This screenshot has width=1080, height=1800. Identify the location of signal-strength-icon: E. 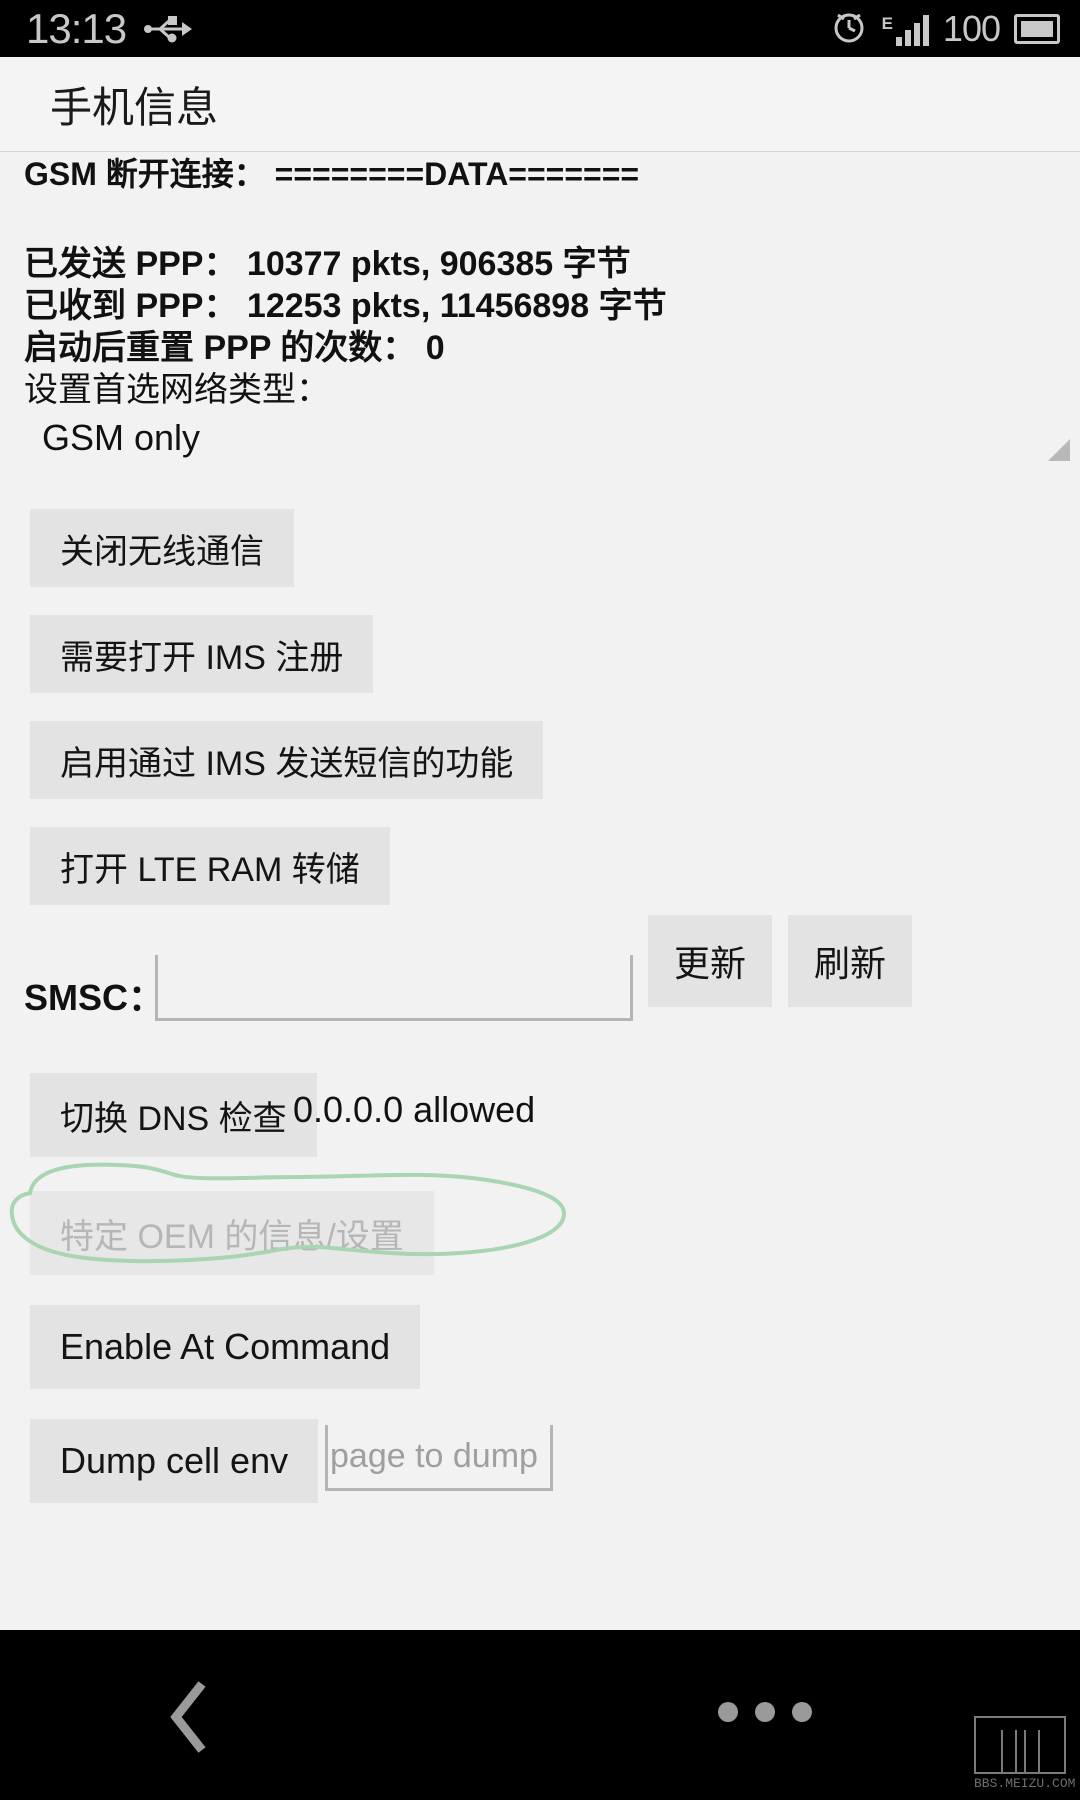
(905, 29).